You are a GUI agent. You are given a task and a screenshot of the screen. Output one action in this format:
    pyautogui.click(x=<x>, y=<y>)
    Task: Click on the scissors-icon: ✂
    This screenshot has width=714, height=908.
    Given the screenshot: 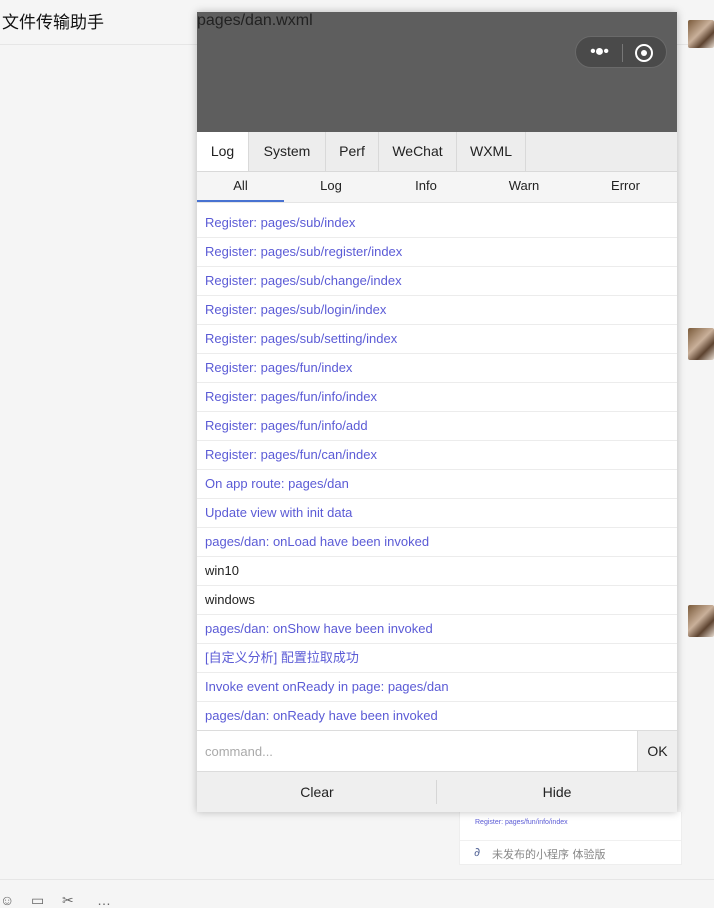 What is the action you would take?
    pyautogui.click(x=70, y=900)
    